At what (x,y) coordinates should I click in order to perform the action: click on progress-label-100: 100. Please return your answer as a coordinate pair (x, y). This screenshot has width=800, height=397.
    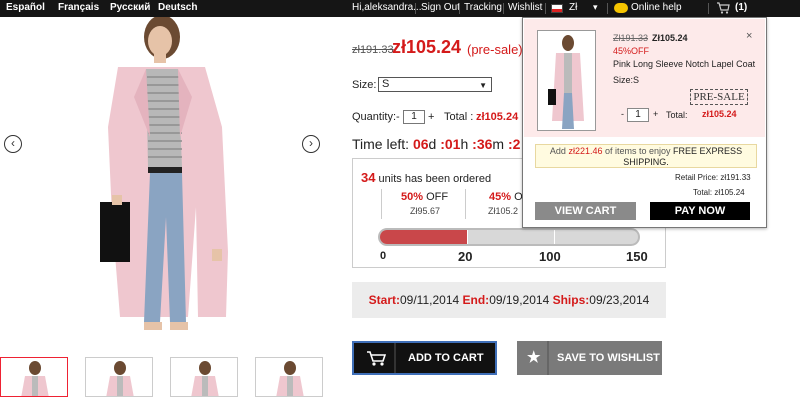
    Looking at the image, I should click on (550, 256).